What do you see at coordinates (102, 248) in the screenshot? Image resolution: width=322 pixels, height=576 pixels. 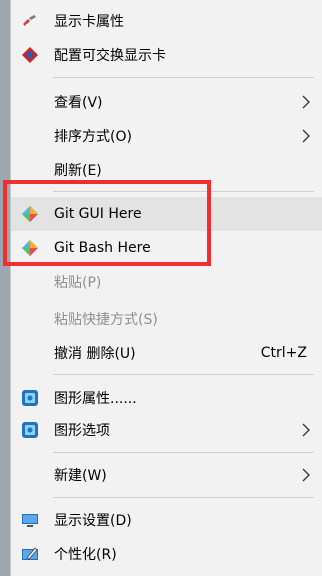 I see `menu-item-label: Git Bash Here` at bounding box center [102, 248].